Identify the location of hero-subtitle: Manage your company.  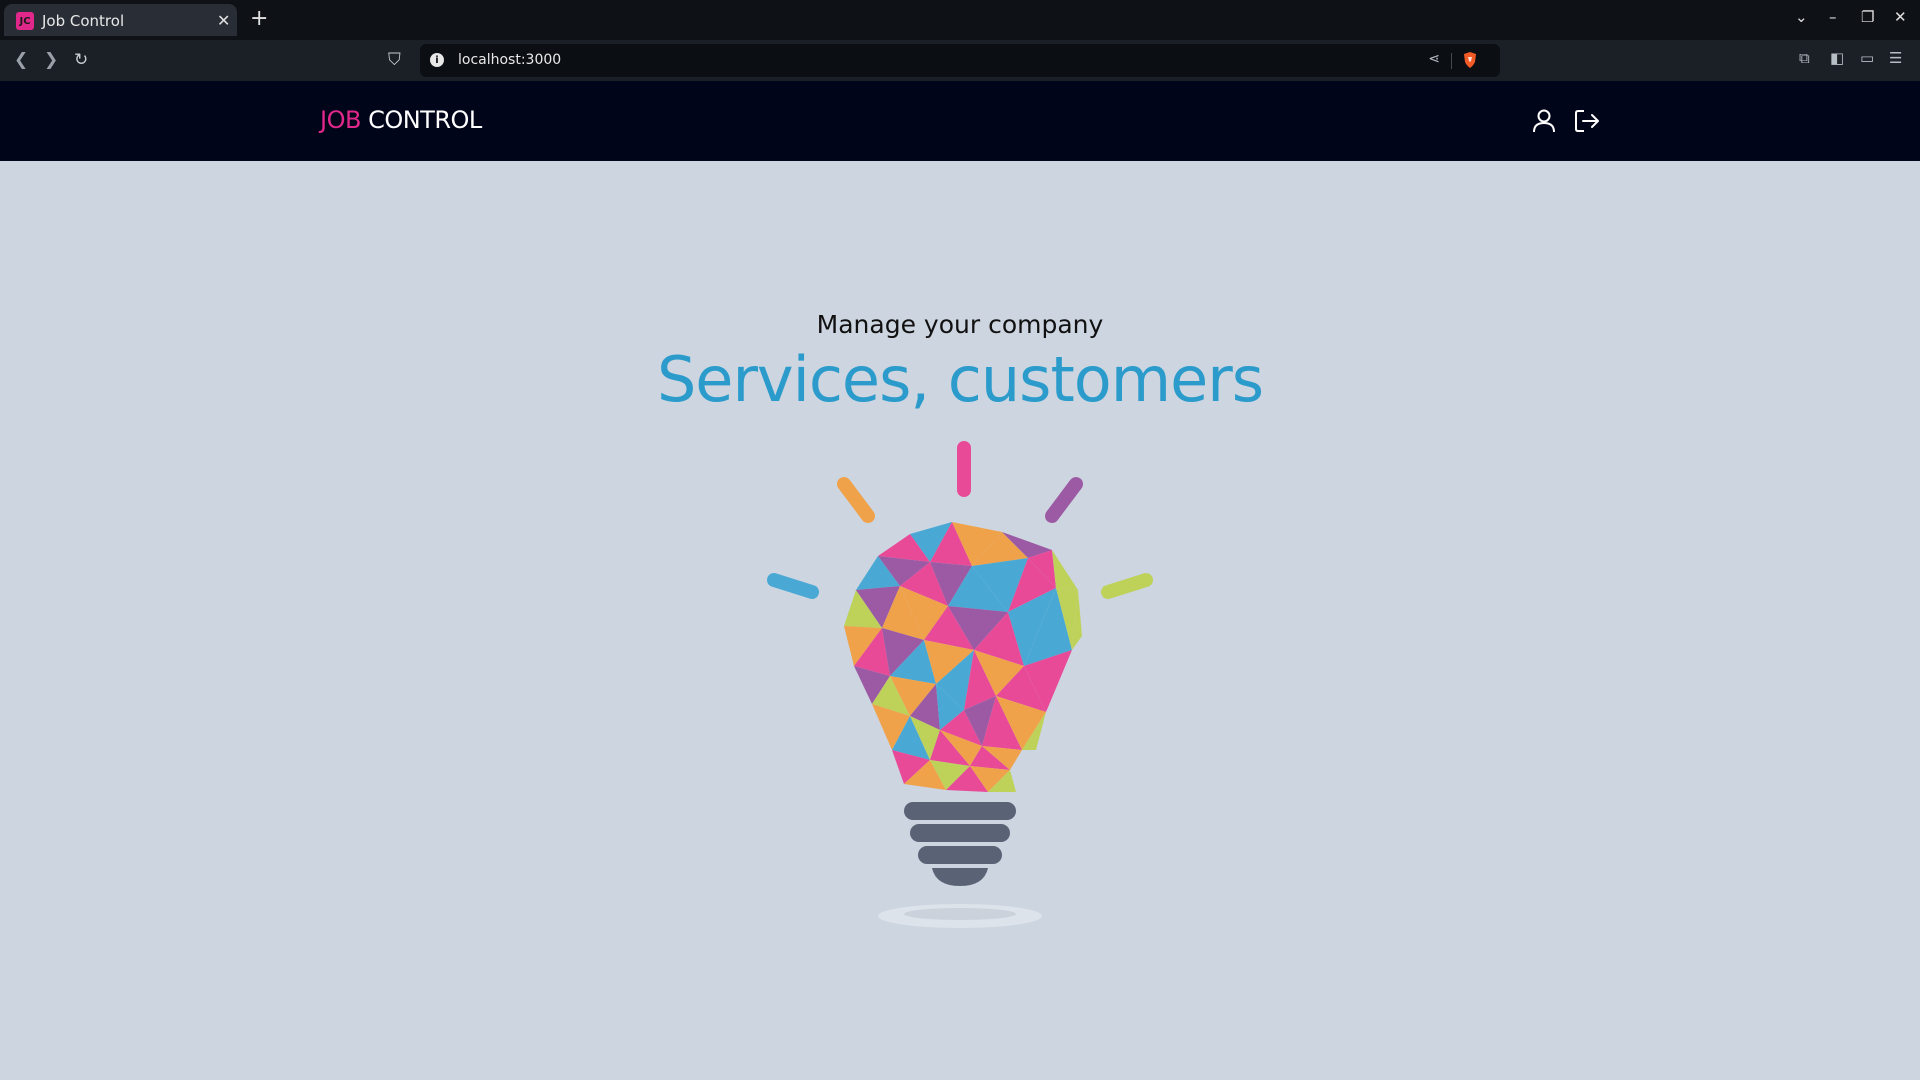
(960, 324).